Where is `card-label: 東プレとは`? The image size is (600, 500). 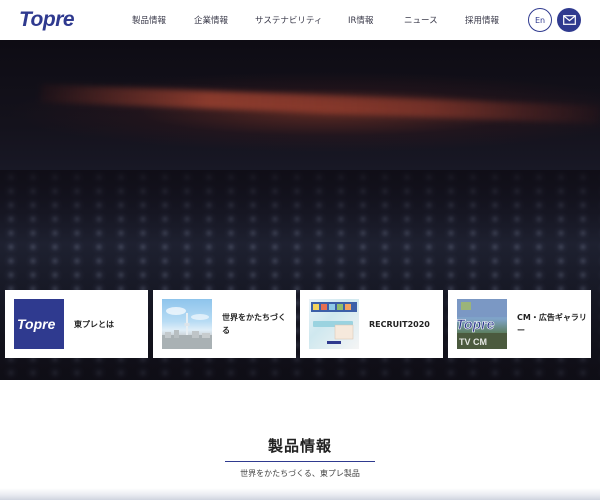 card-label: 東プレとは is located at coordinates (94, 324).